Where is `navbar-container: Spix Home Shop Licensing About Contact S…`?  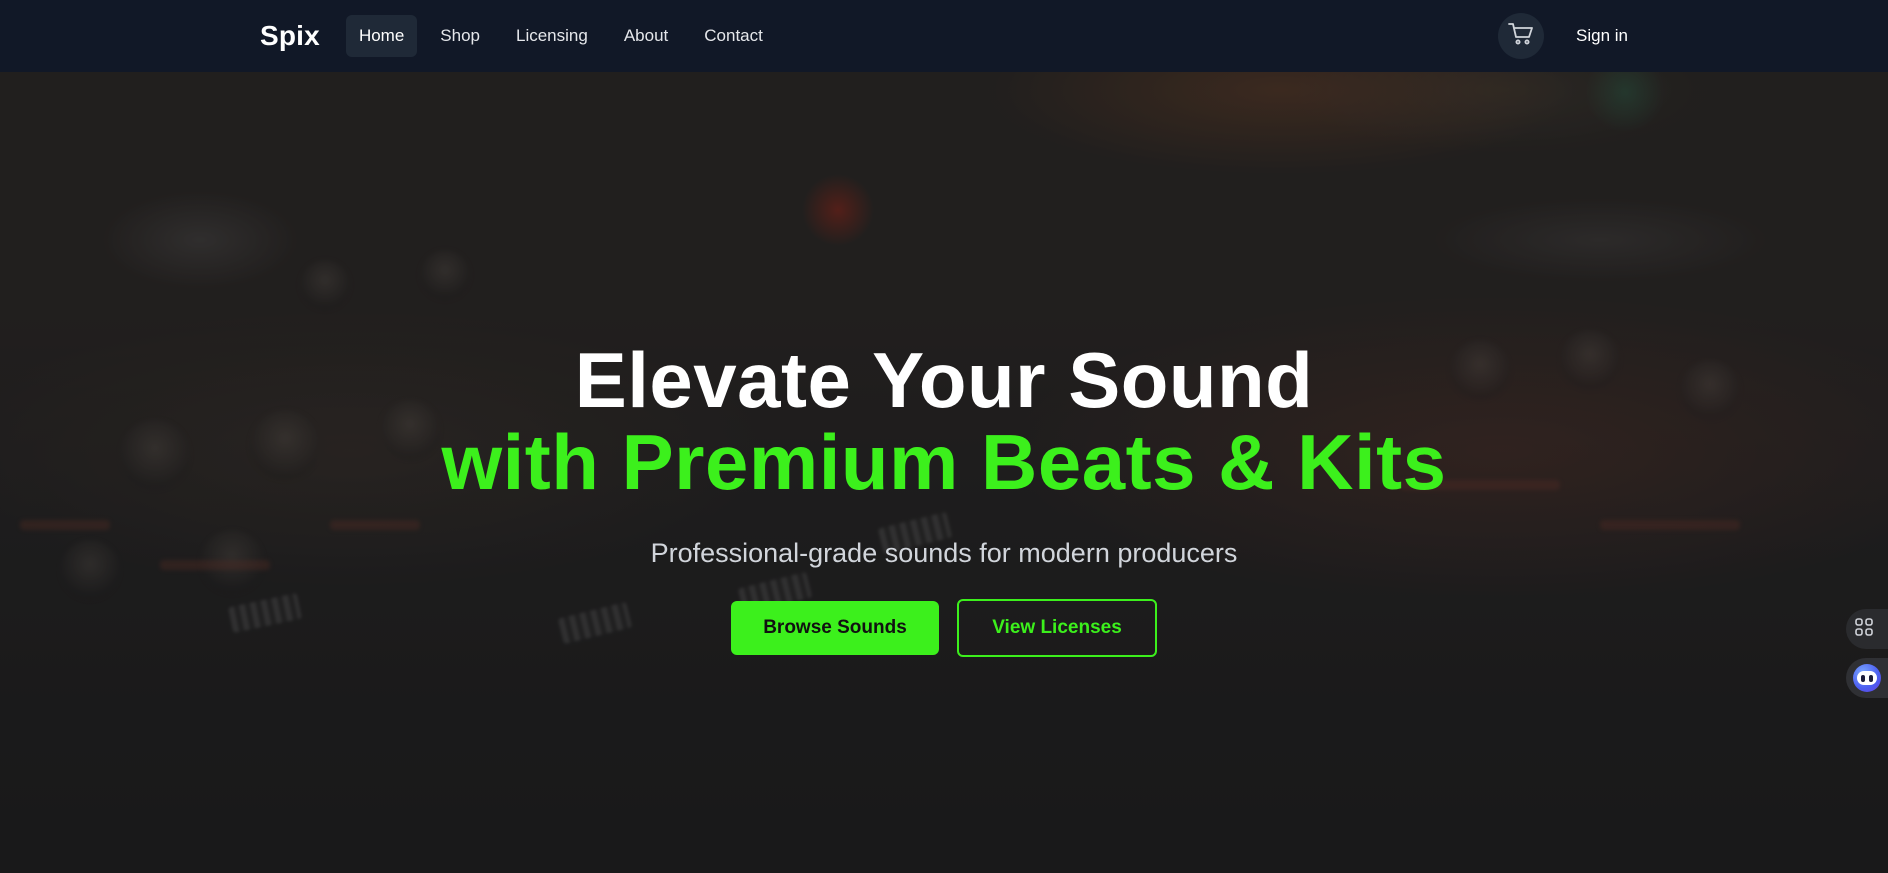 navbar-container: Spix Home Shop Licensing About Contact S… is located at coordinates (944, 36).